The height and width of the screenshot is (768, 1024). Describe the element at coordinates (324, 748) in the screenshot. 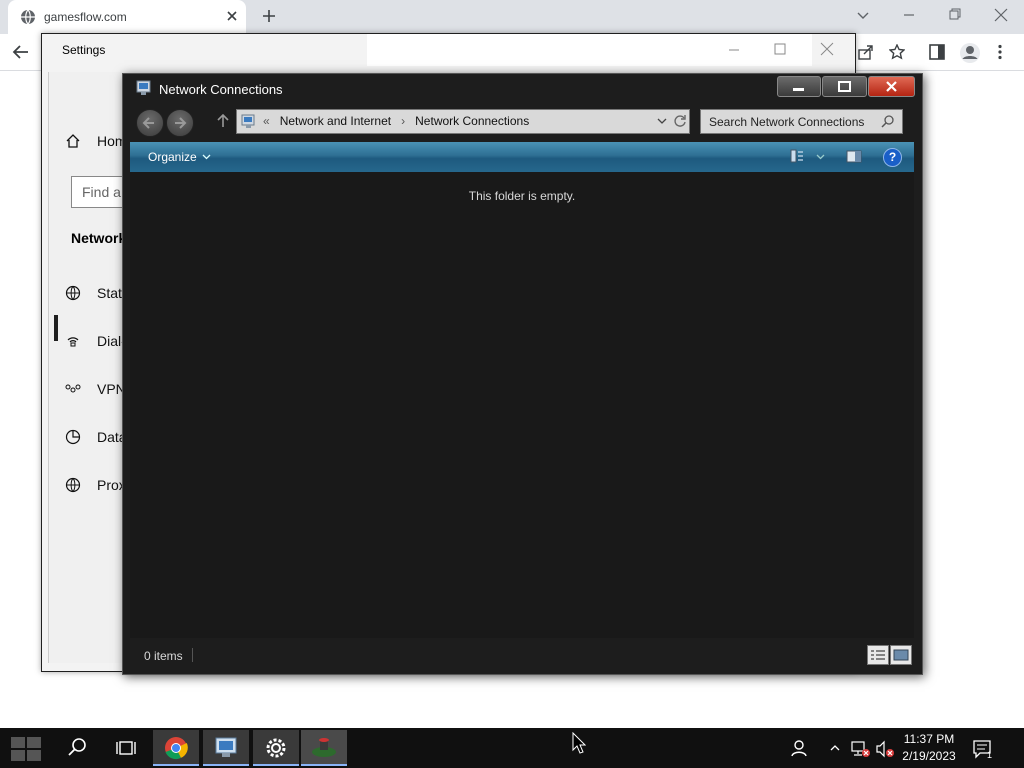

I see `game-app-icon` at that location.